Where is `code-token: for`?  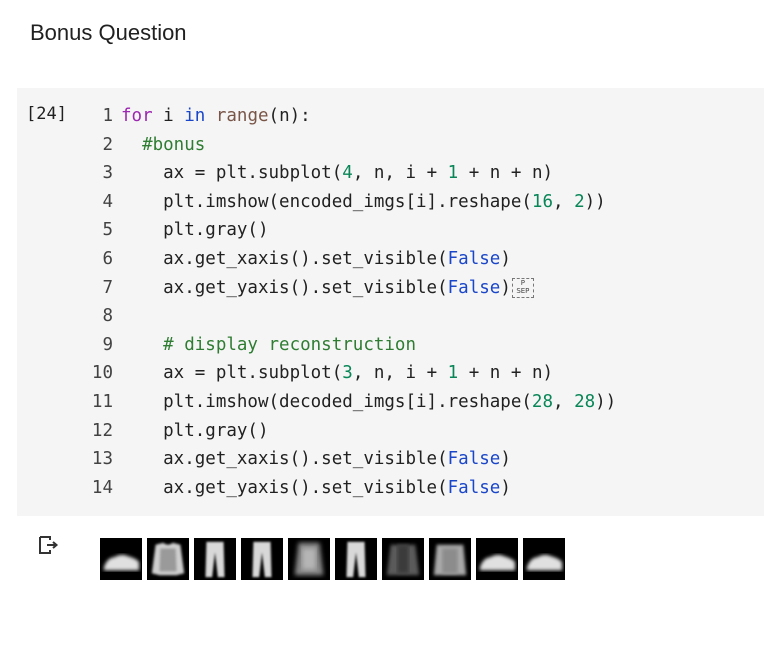
code-token: for is located at coordinates (142, 116).